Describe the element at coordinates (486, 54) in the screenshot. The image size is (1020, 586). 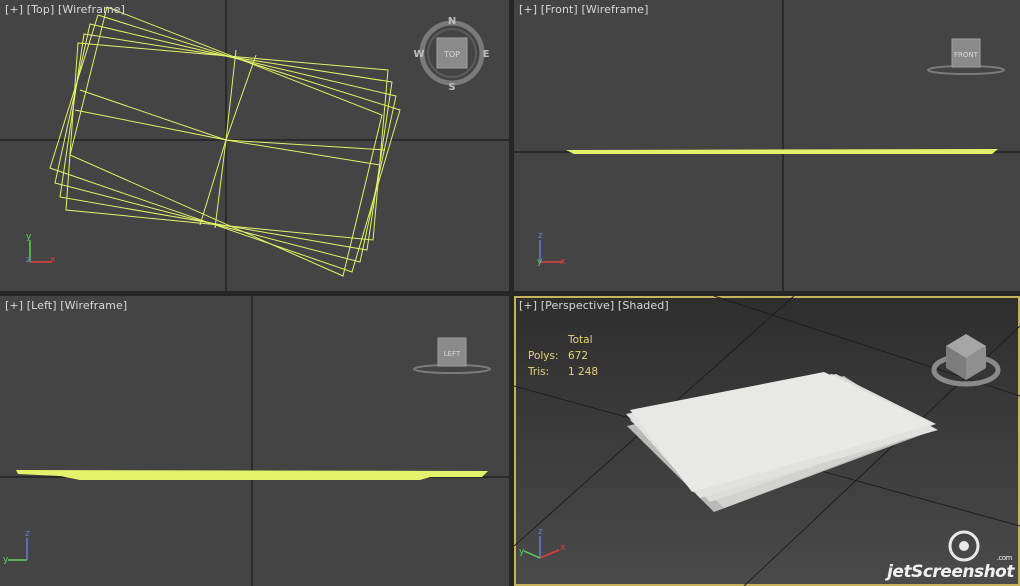
I see `compass-east: E` at that location.